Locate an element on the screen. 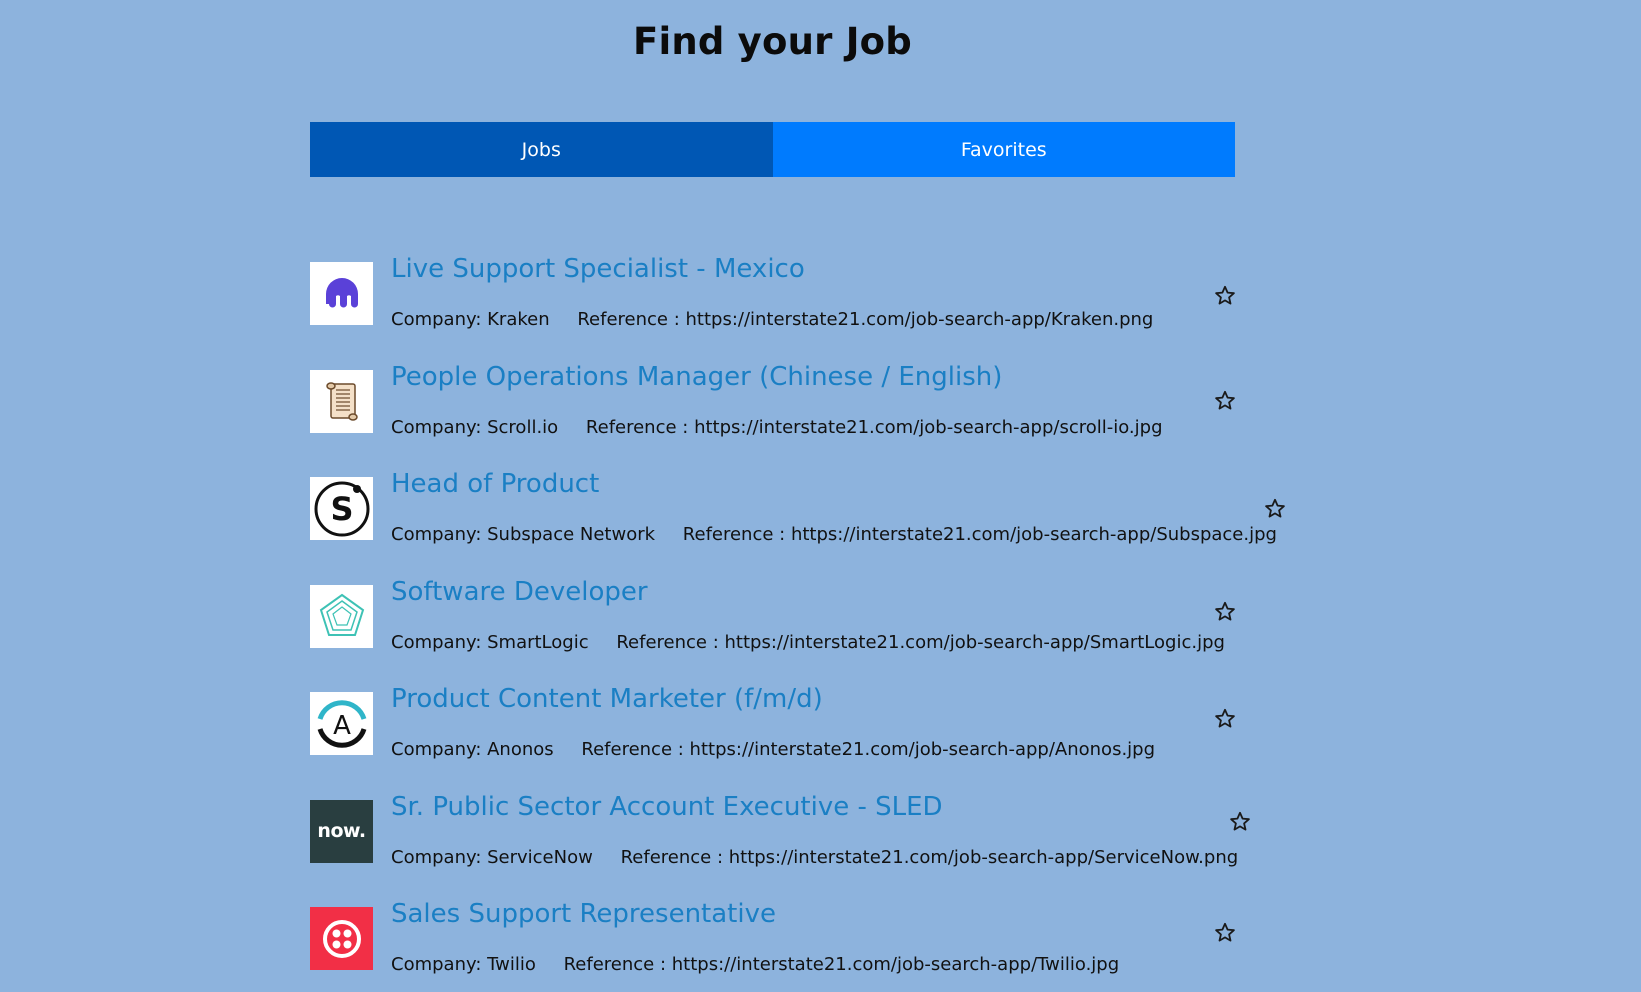 The height and width of the screenshot is (992, 1641). tab-favorites: Favorites is located at coordinates (1003, 149).